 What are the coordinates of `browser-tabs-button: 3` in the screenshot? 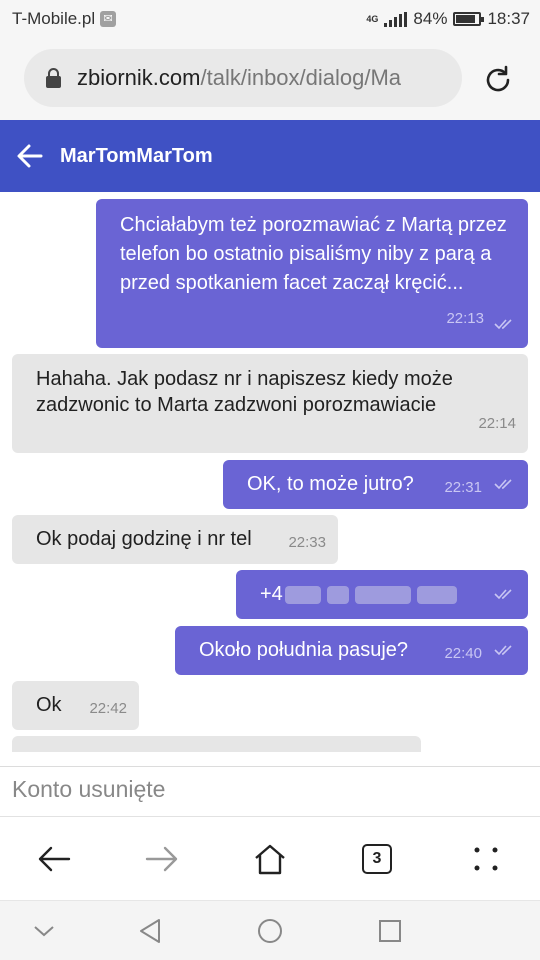 It's located at (377, 859).